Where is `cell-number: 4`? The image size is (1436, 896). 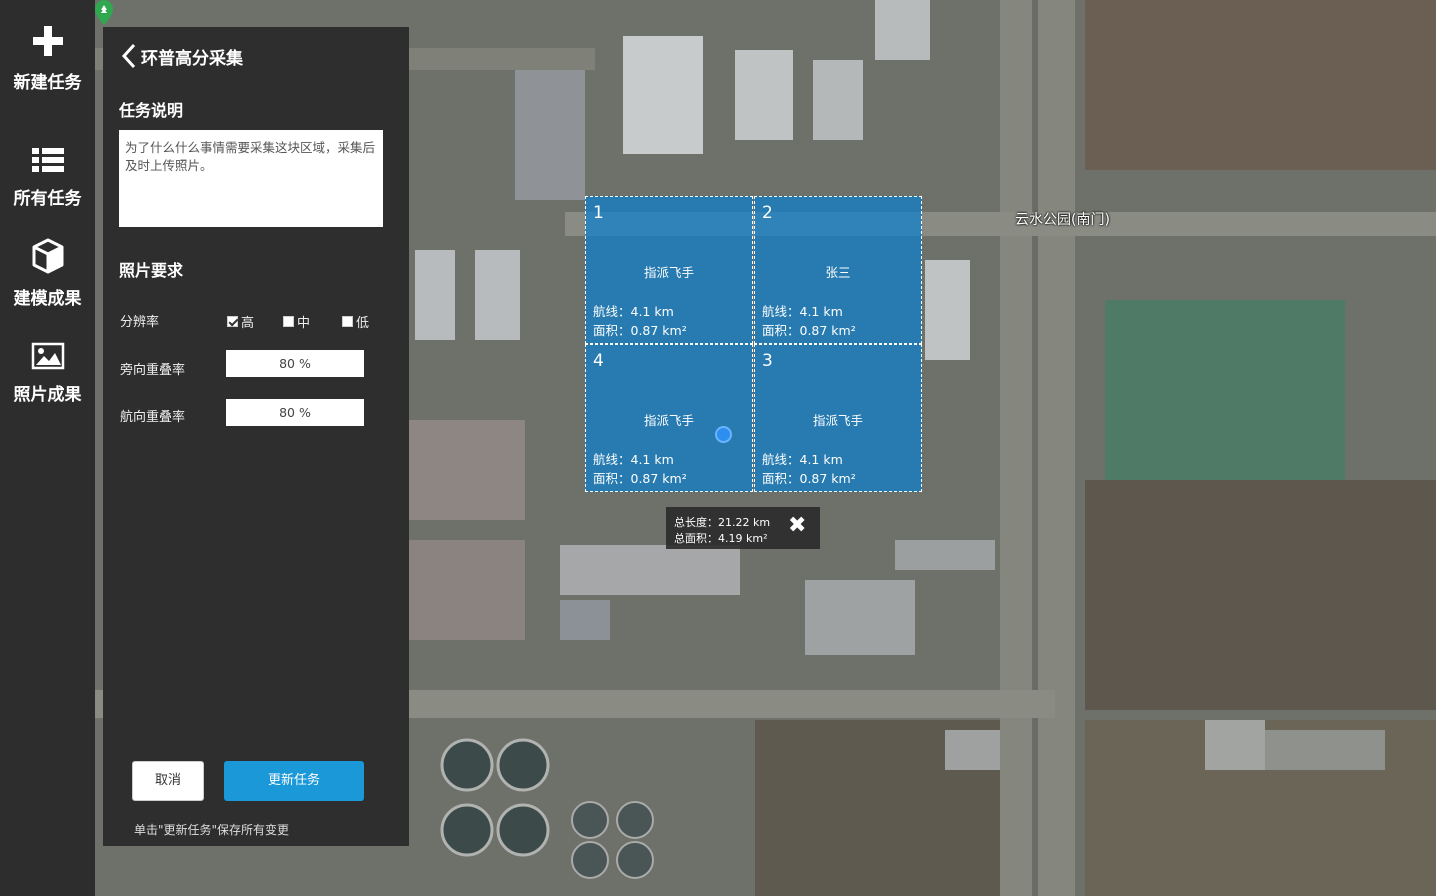 cell-number: 4 is located at coordinates (598, 361).